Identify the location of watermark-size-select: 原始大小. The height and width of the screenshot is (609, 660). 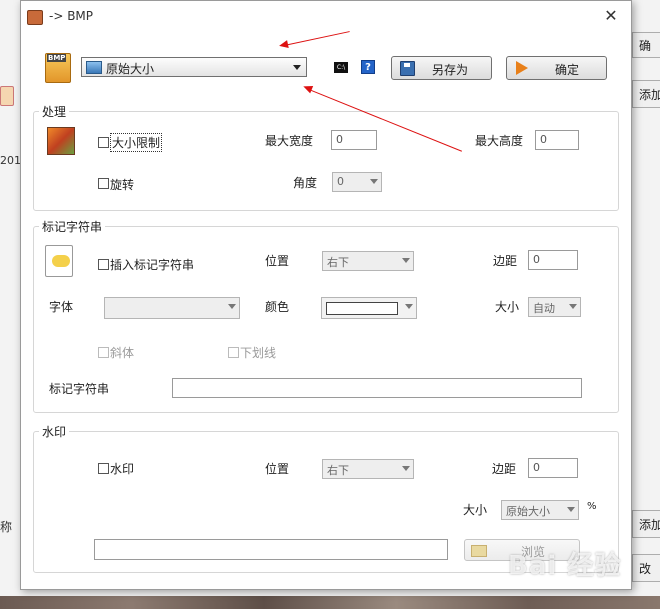
(540, 510).